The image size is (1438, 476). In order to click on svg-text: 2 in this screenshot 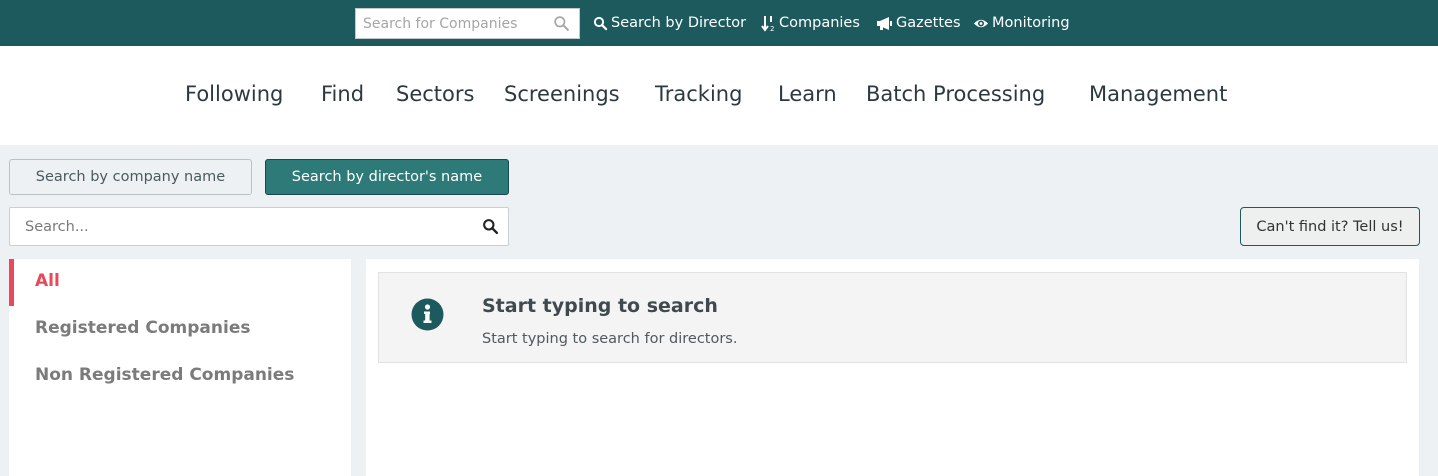, I will do `click(772, 28)`.